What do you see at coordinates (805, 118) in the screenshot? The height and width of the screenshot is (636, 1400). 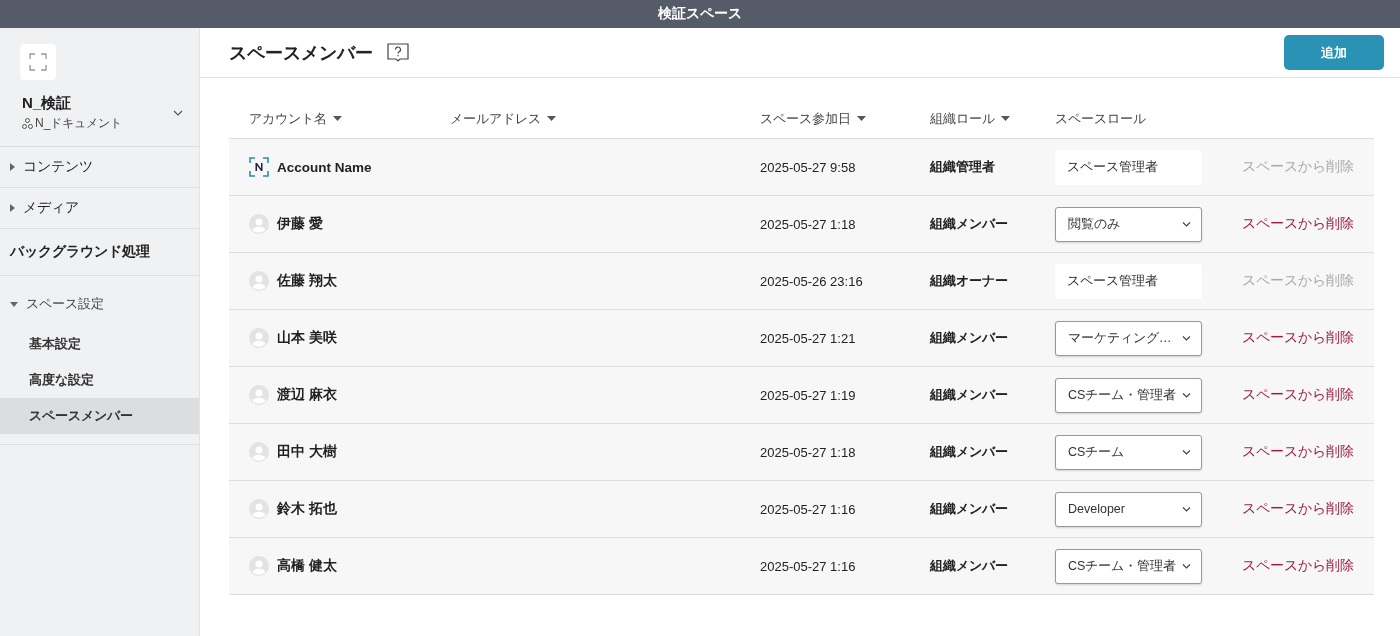 I see `column-header: スペース参加日` at bounding box center [805, 118].